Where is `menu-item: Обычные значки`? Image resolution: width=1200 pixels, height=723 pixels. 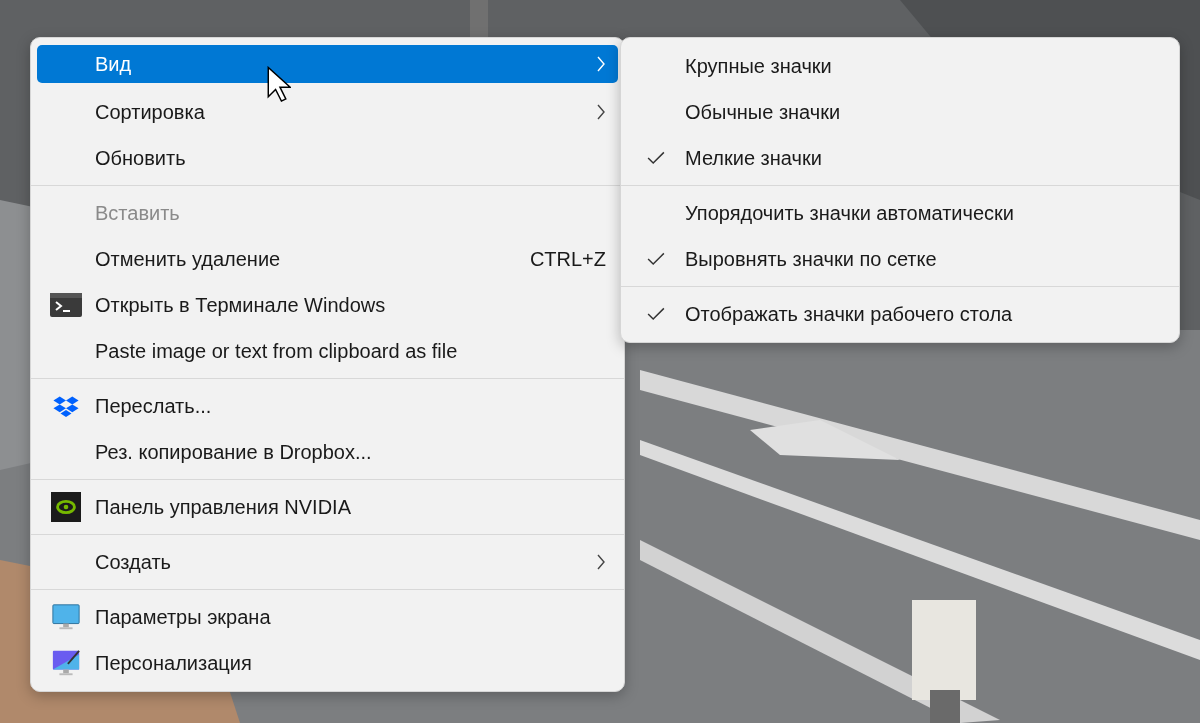 menu-item: Обычные значки is located at coordinates (900, 112).